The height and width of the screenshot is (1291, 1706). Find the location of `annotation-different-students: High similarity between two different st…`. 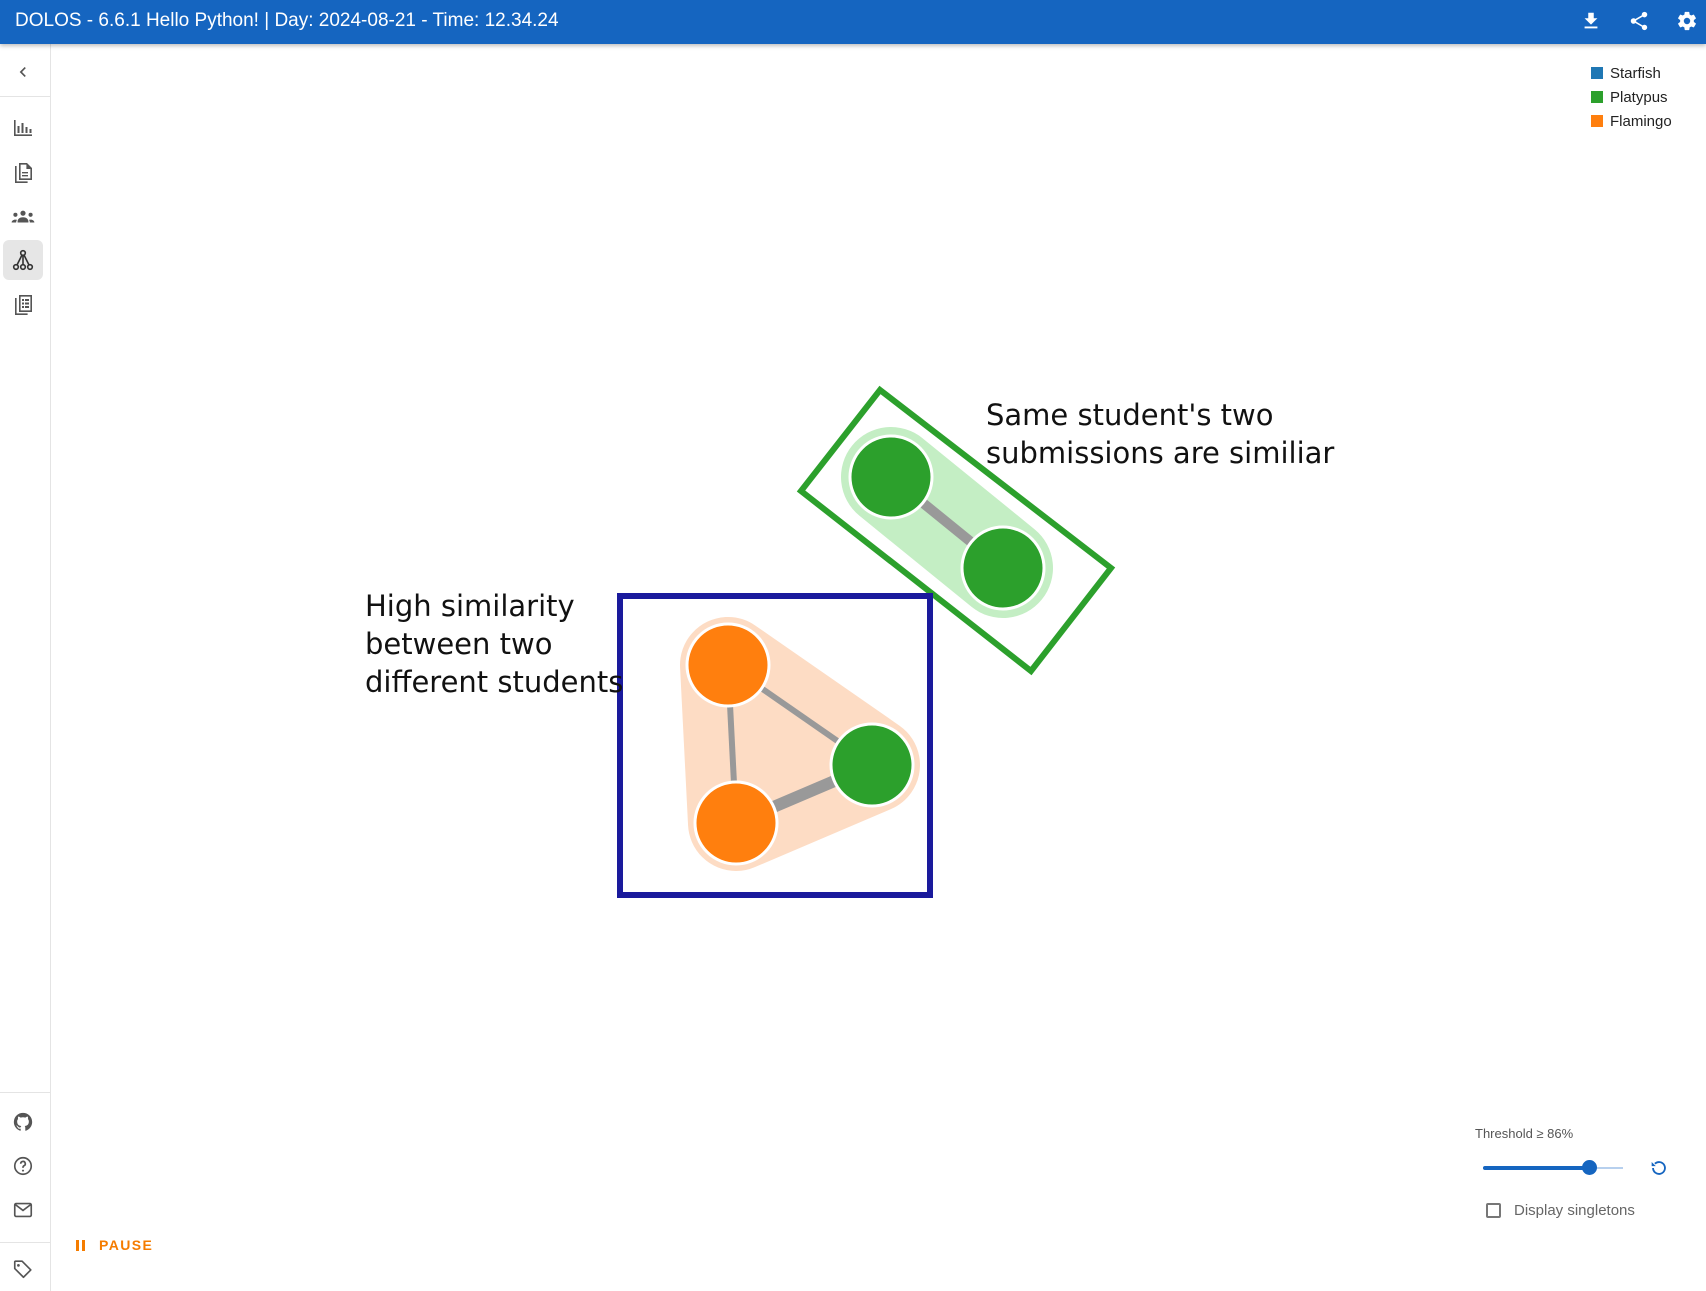

annotation-different-students: High similarity between two different st… is located at coordinates (494, 644).